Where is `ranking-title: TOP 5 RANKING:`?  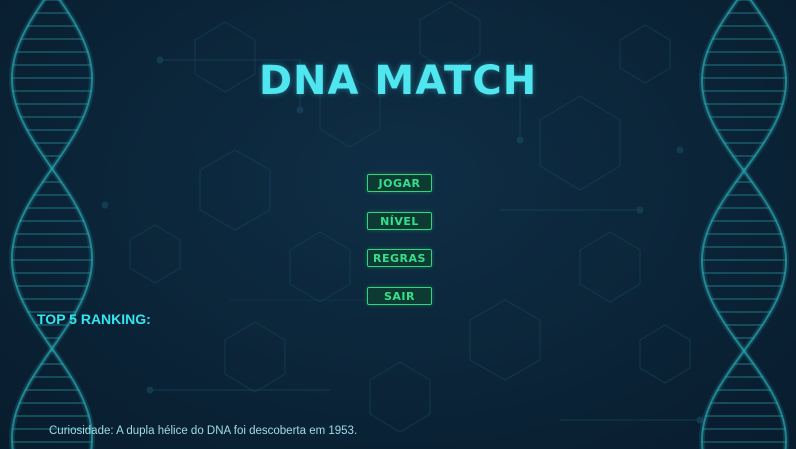
ranking-title: TOP 5 RANKING: is located at coordinates (94, 319).